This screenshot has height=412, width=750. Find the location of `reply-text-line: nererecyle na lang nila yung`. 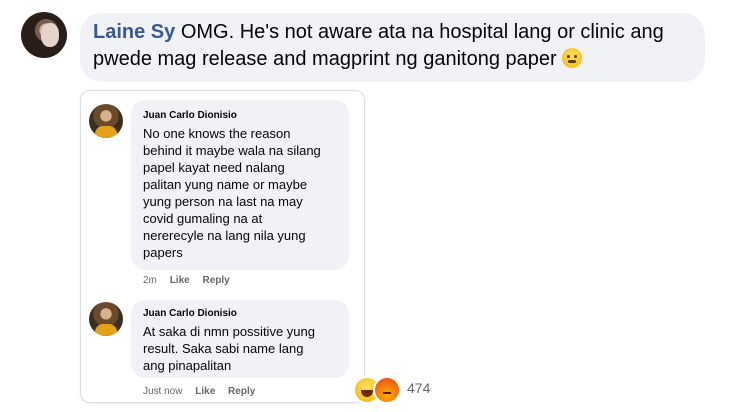

reply-text-line: nererecyle na lang nila yung is located at coordinates (224, 235).